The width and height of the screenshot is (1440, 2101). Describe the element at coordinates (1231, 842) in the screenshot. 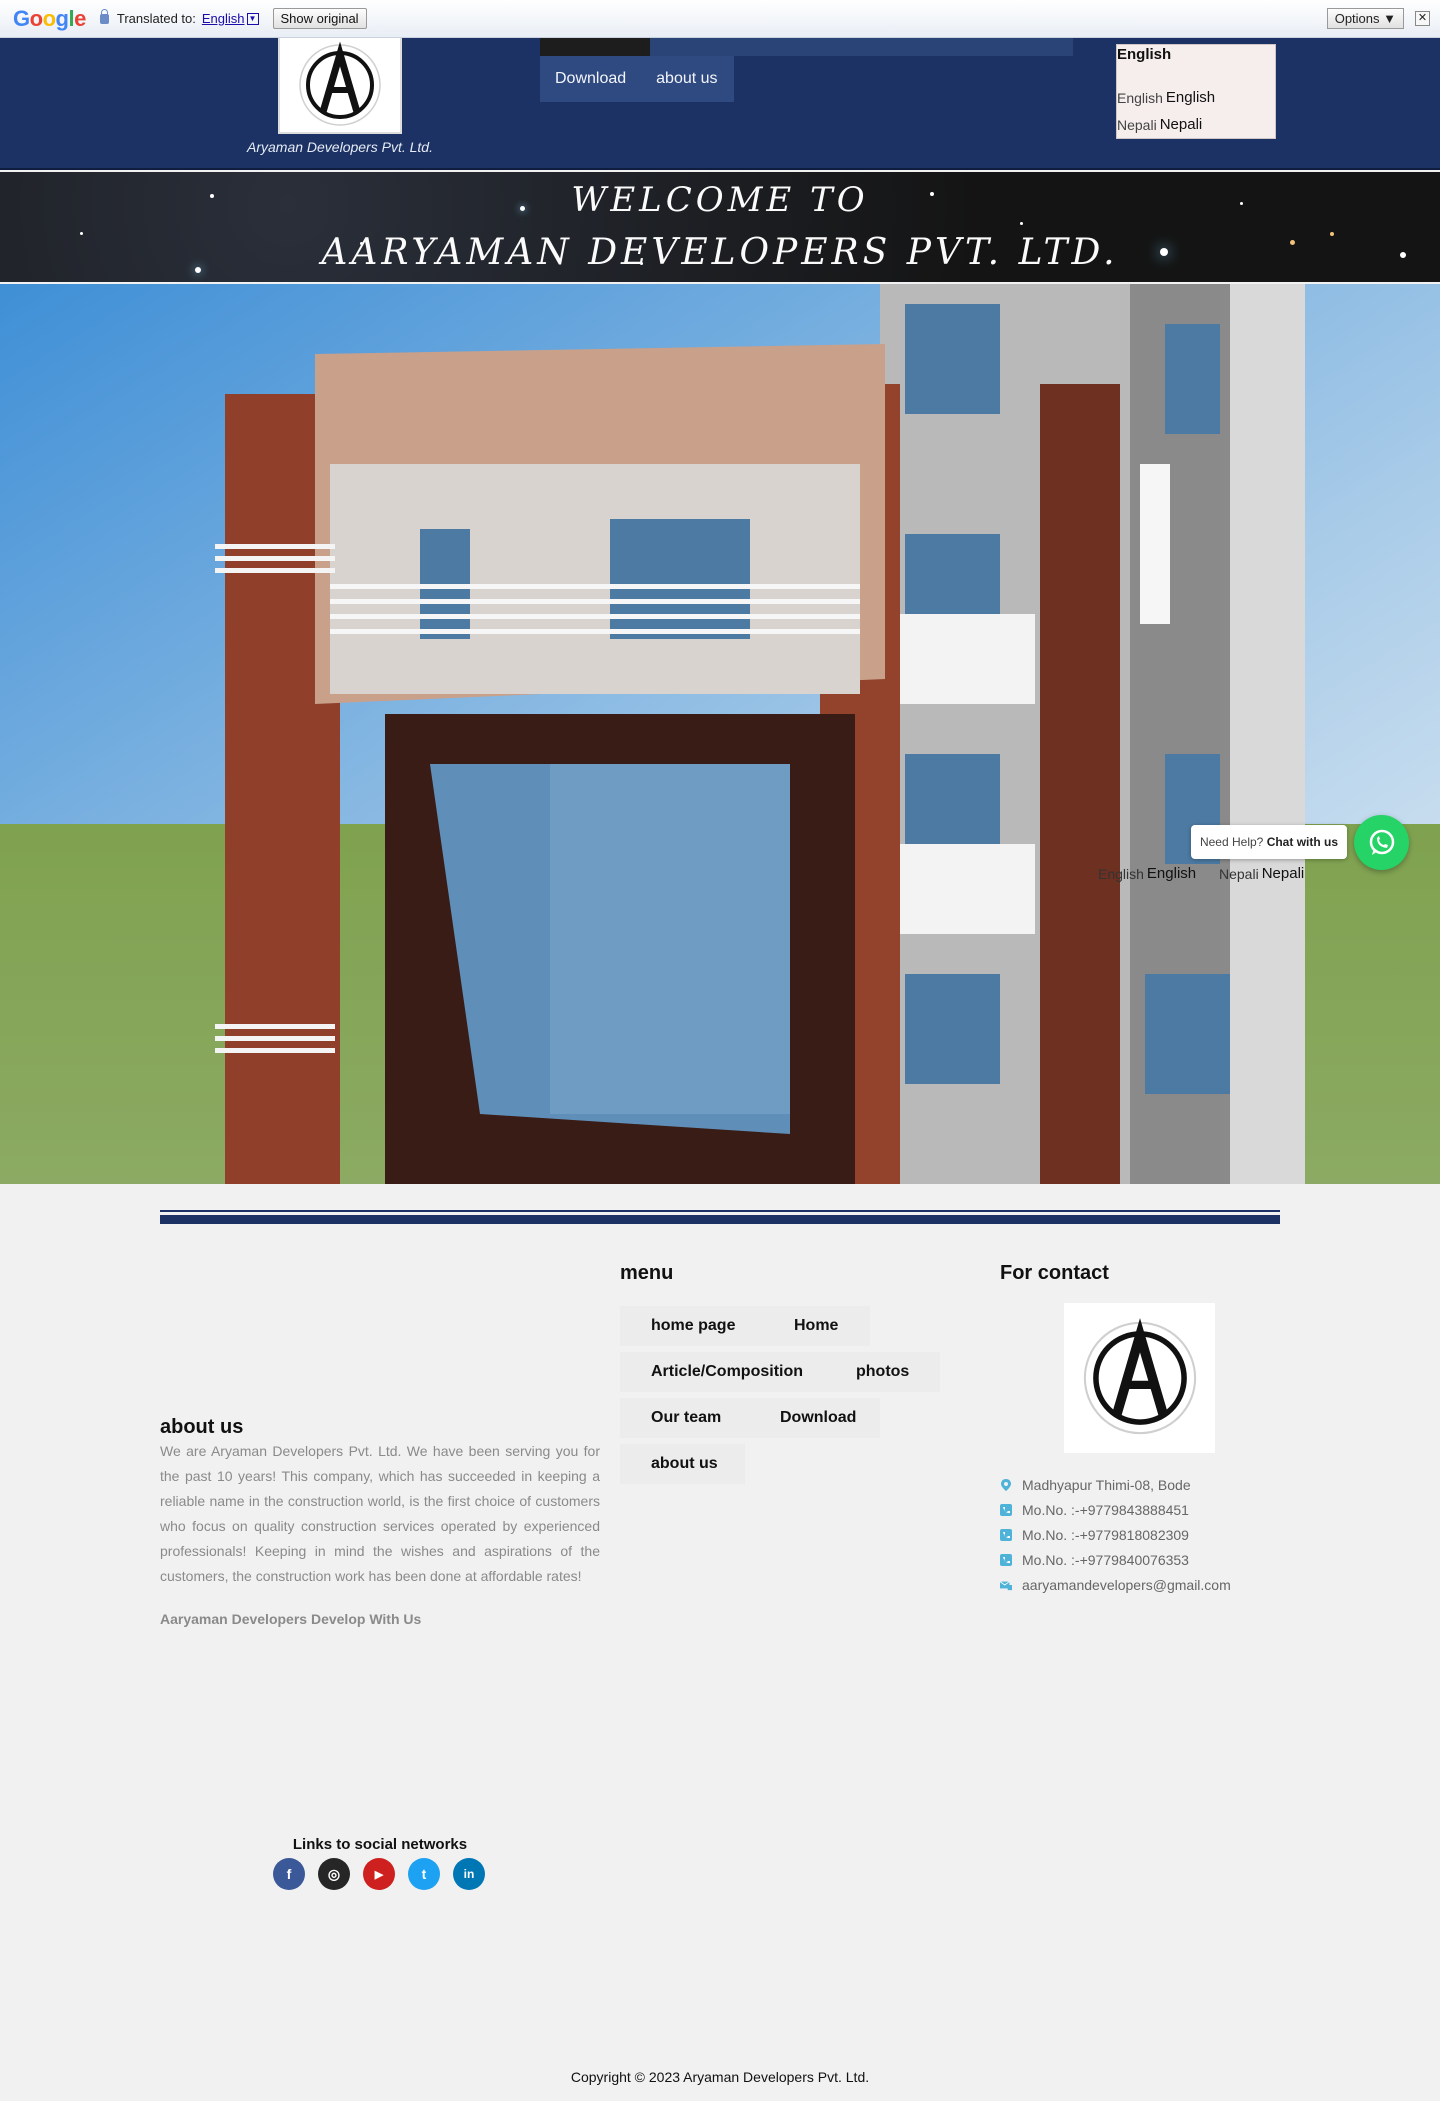

I see `chat-tip-prefix: Need Help?` at that location.